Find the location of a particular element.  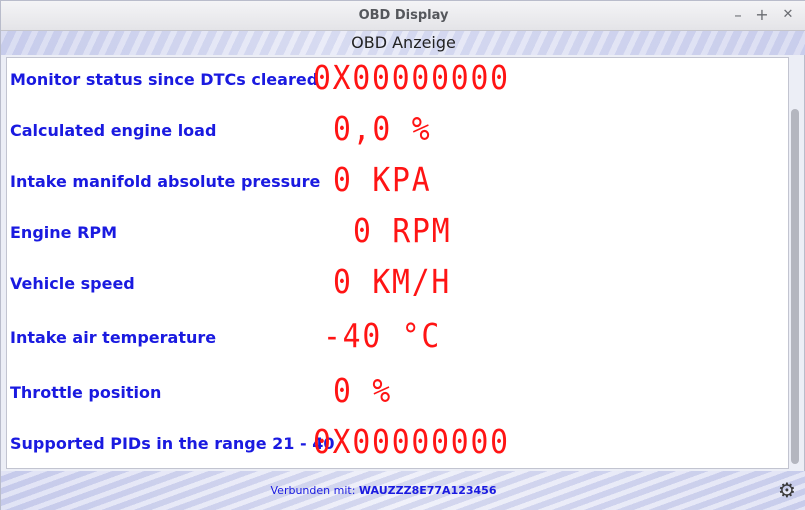

reading-value: 0 KPA is located at coordinates (382, 179).